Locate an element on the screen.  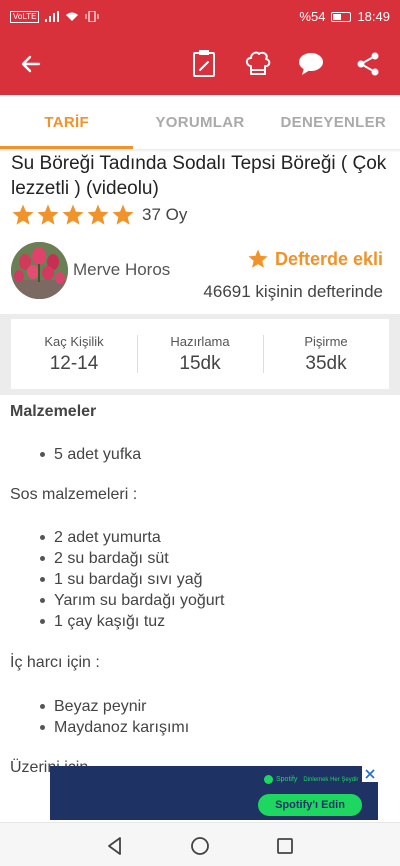
sauce-heading: Sos malzemeleri : is located at coordinates (74, 494).